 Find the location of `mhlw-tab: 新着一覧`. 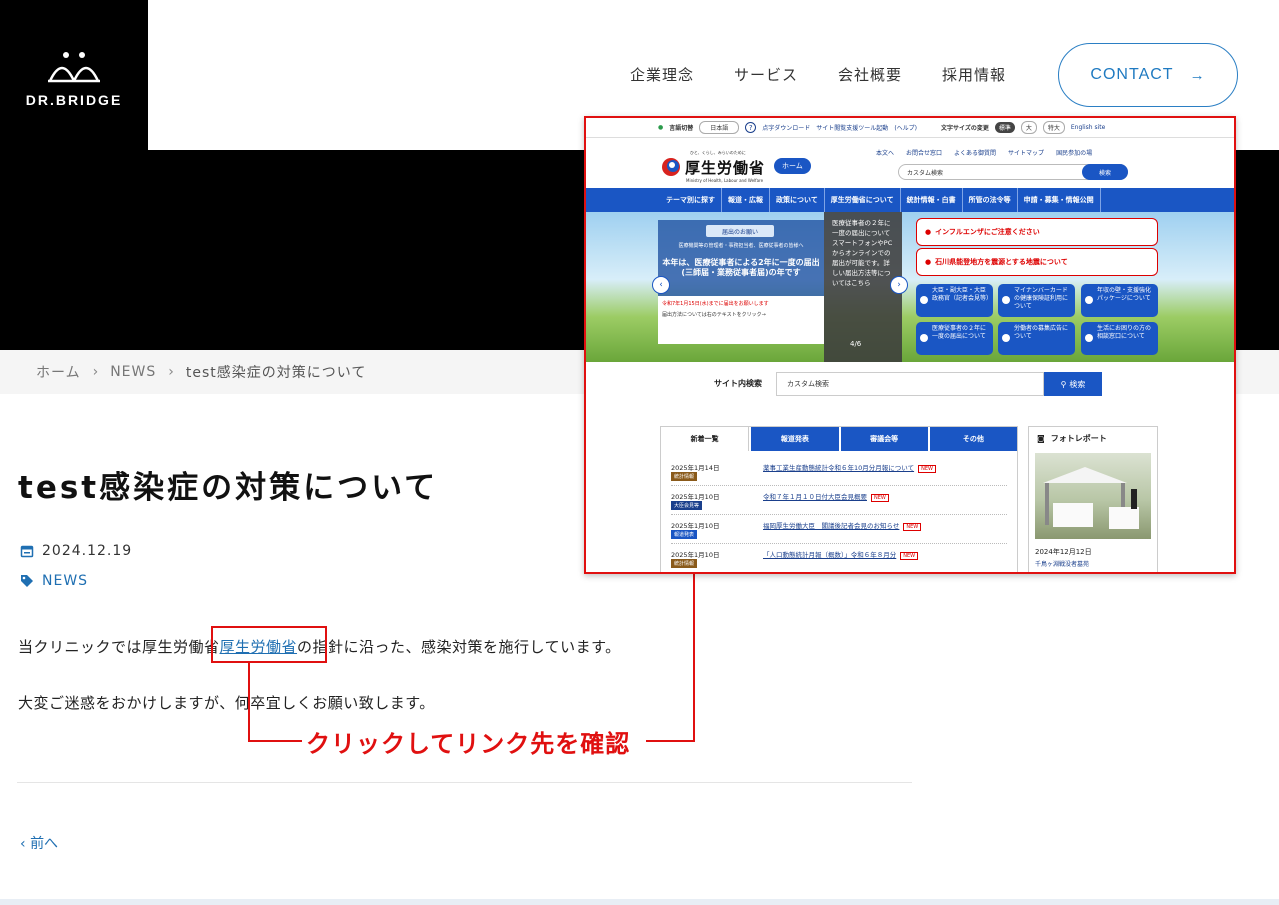

mhlw-tab: 新着一覧 is located at coordinates (705, 439).